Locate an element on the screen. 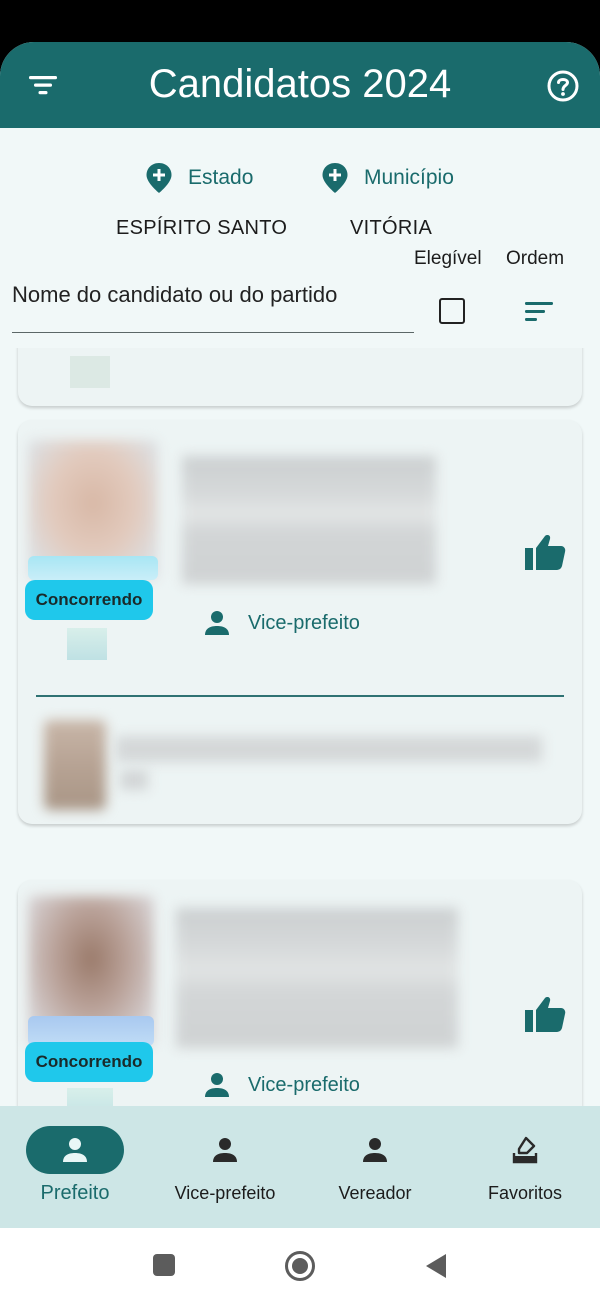  nav-label: Favoritos is located at coordinates (525, 1193).